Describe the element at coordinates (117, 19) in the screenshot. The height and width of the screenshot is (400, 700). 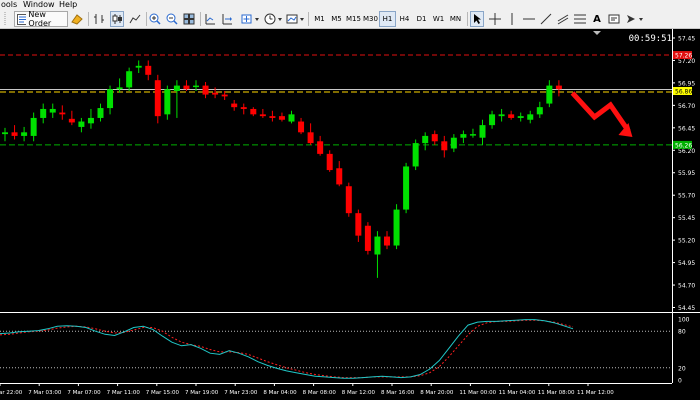
I see `candlestick-chart-icon` at that location.